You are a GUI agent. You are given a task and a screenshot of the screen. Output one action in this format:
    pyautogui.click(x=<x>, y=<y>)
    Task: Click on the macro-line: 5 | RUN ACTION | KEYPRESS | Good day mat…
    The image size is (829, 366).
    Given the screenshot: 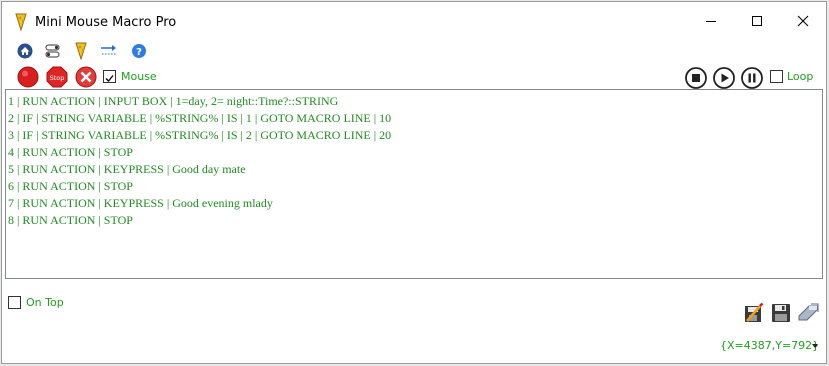 What is the action you would take?
    pyautogui.click(x=414, y=169)
    